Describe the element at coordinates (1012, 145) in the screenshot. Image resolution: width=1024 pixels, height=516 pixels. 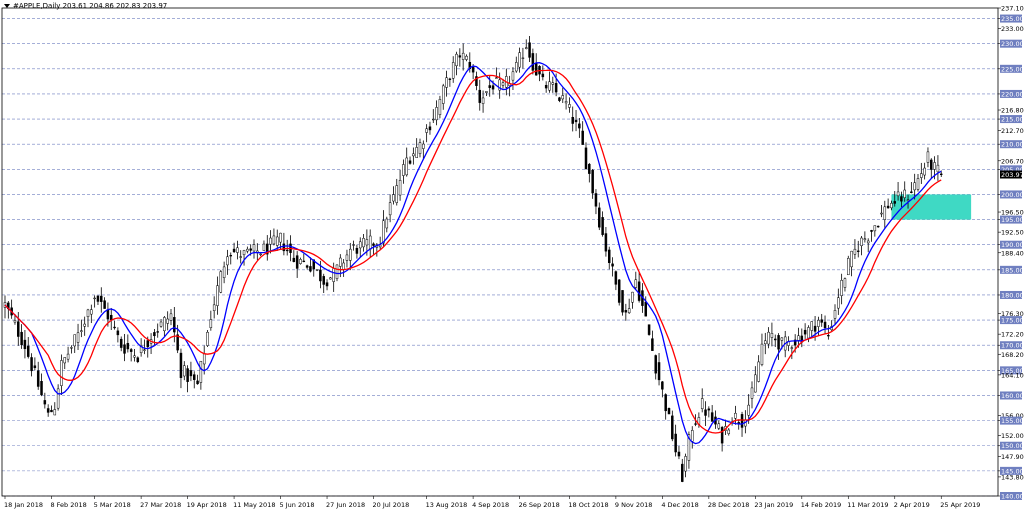
I see `y-tick-label: 210.00` at that location.